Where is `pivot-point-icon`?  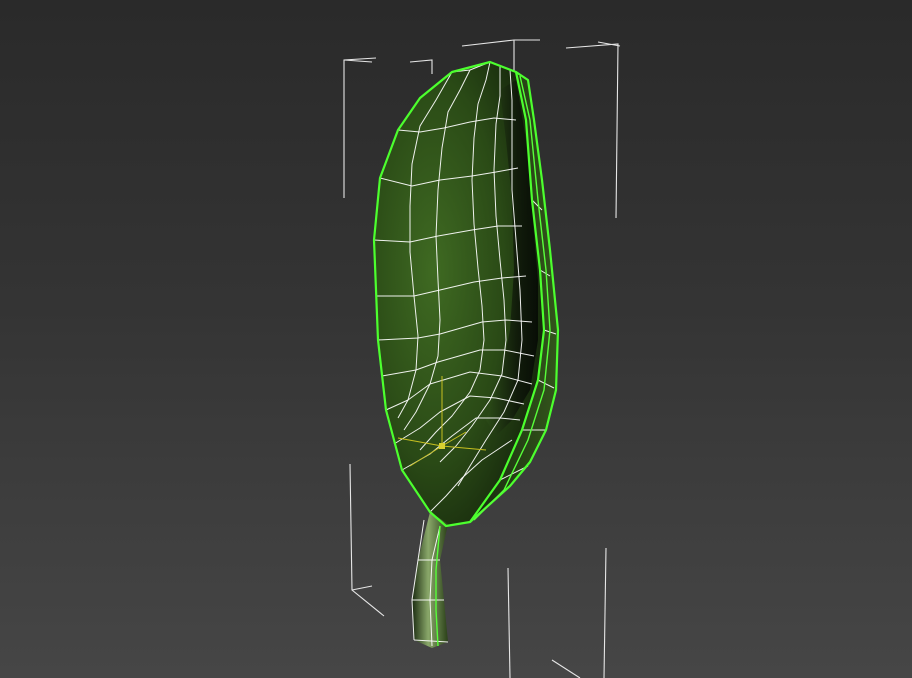
pivot-point-icon is located at coordinates (442, 446).